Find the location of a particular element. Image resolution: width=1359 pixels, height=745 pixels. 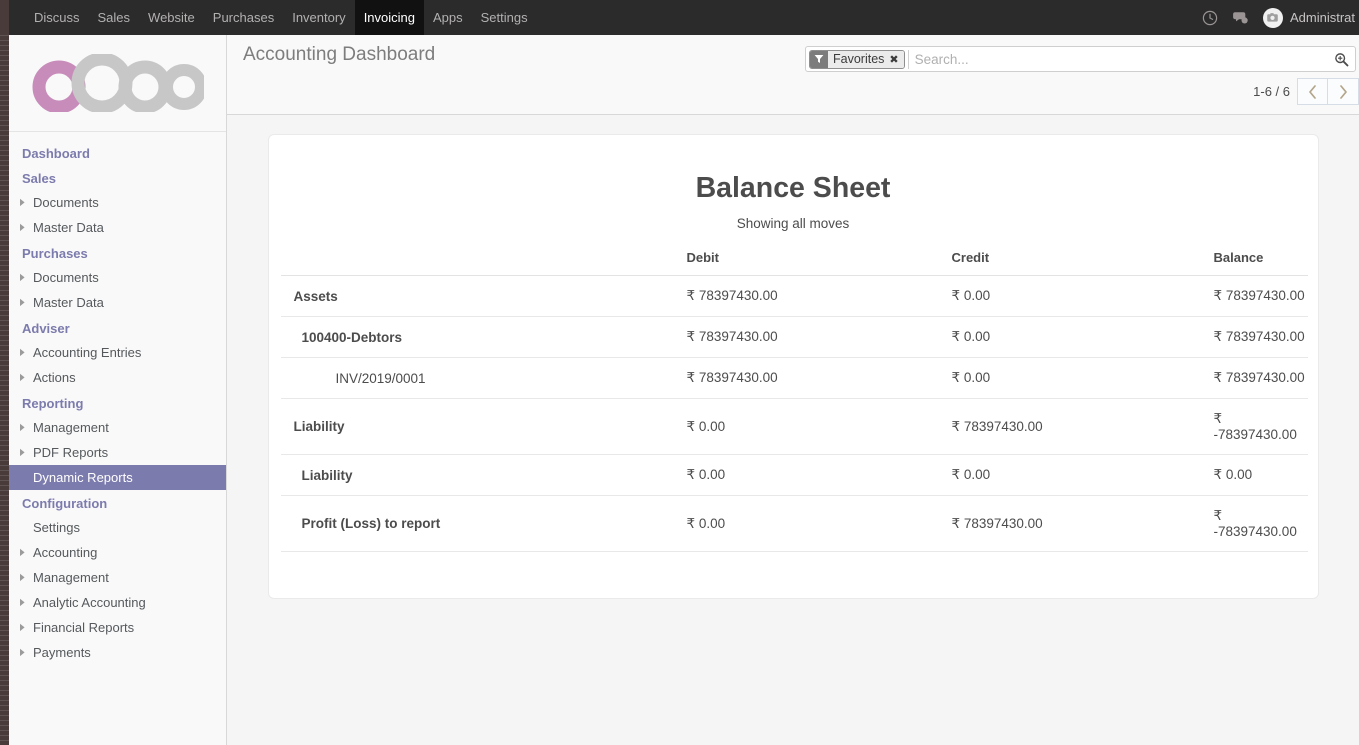

cell-balance: ₹ -78397430.00 is located at coordinates (1260, 523).